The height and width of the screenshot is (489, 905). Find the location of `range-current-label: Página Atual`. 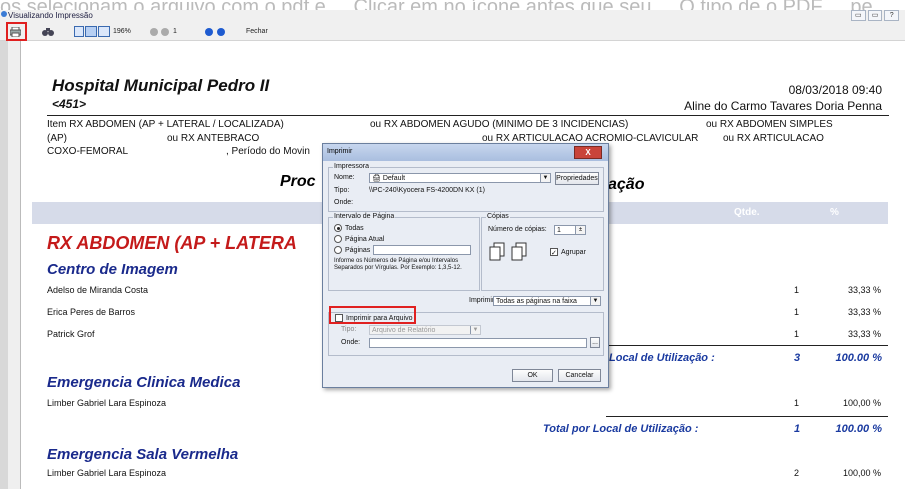

range-current-label: Página Atual is located at coordinates (365, 239).